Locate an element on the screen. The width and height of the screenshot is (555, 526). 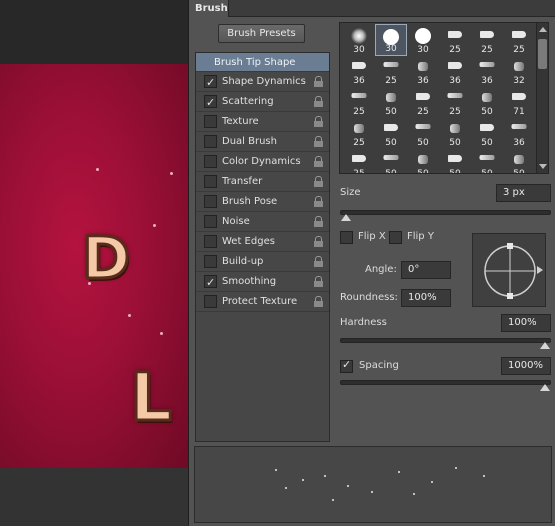
scroll-down-icon is located at coordinates (543, 166).